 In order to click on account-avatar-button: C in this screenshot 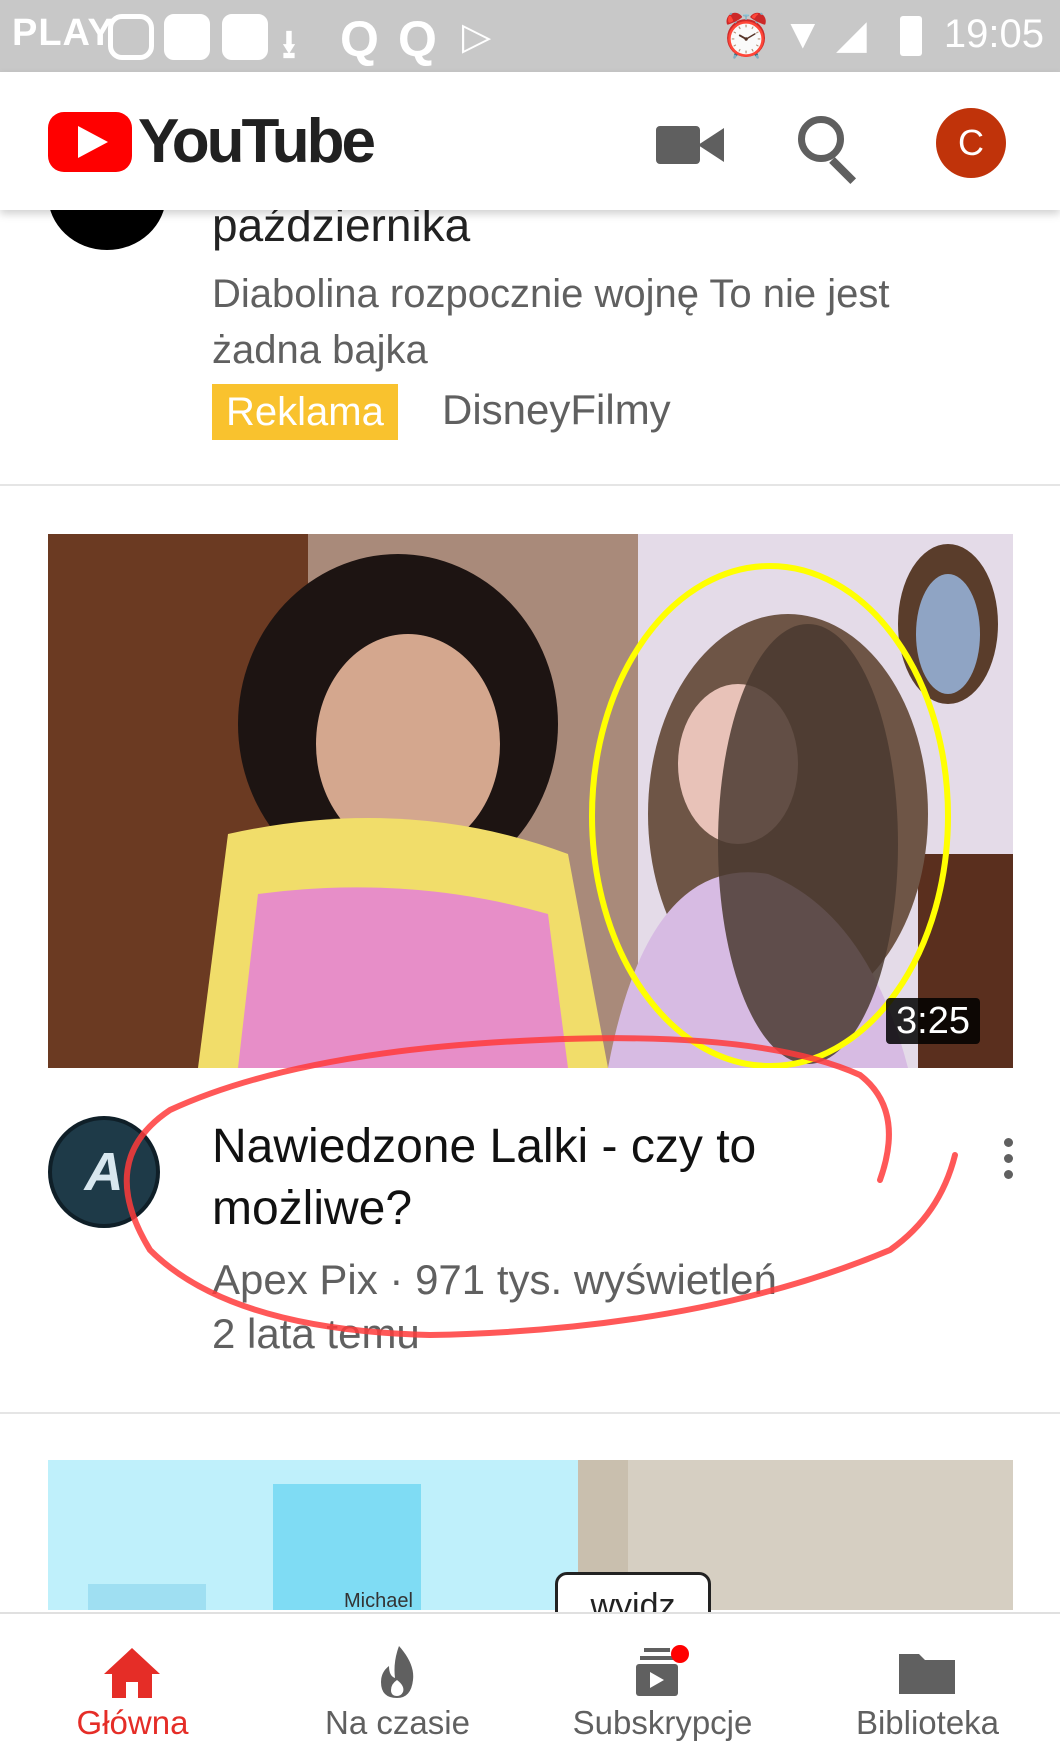, I will do `click(971, 143)`.